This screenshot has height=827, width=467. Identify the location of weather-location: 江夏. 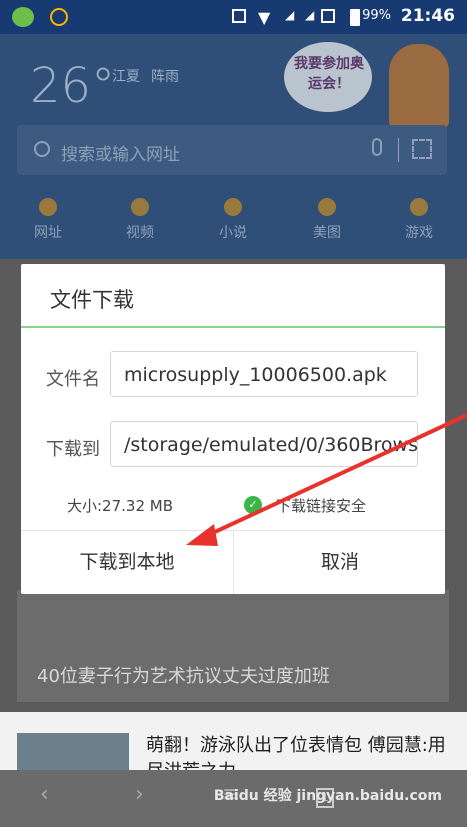
(126, 77).